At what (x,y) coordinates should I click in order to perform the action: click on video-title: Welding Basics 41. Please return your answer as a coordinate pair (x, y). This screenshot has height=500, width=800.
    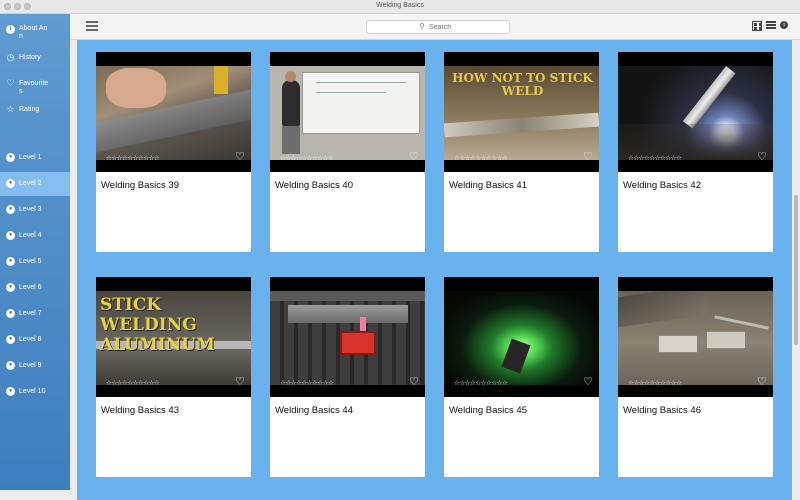
    Looking at the image, I should click on (488, 185).